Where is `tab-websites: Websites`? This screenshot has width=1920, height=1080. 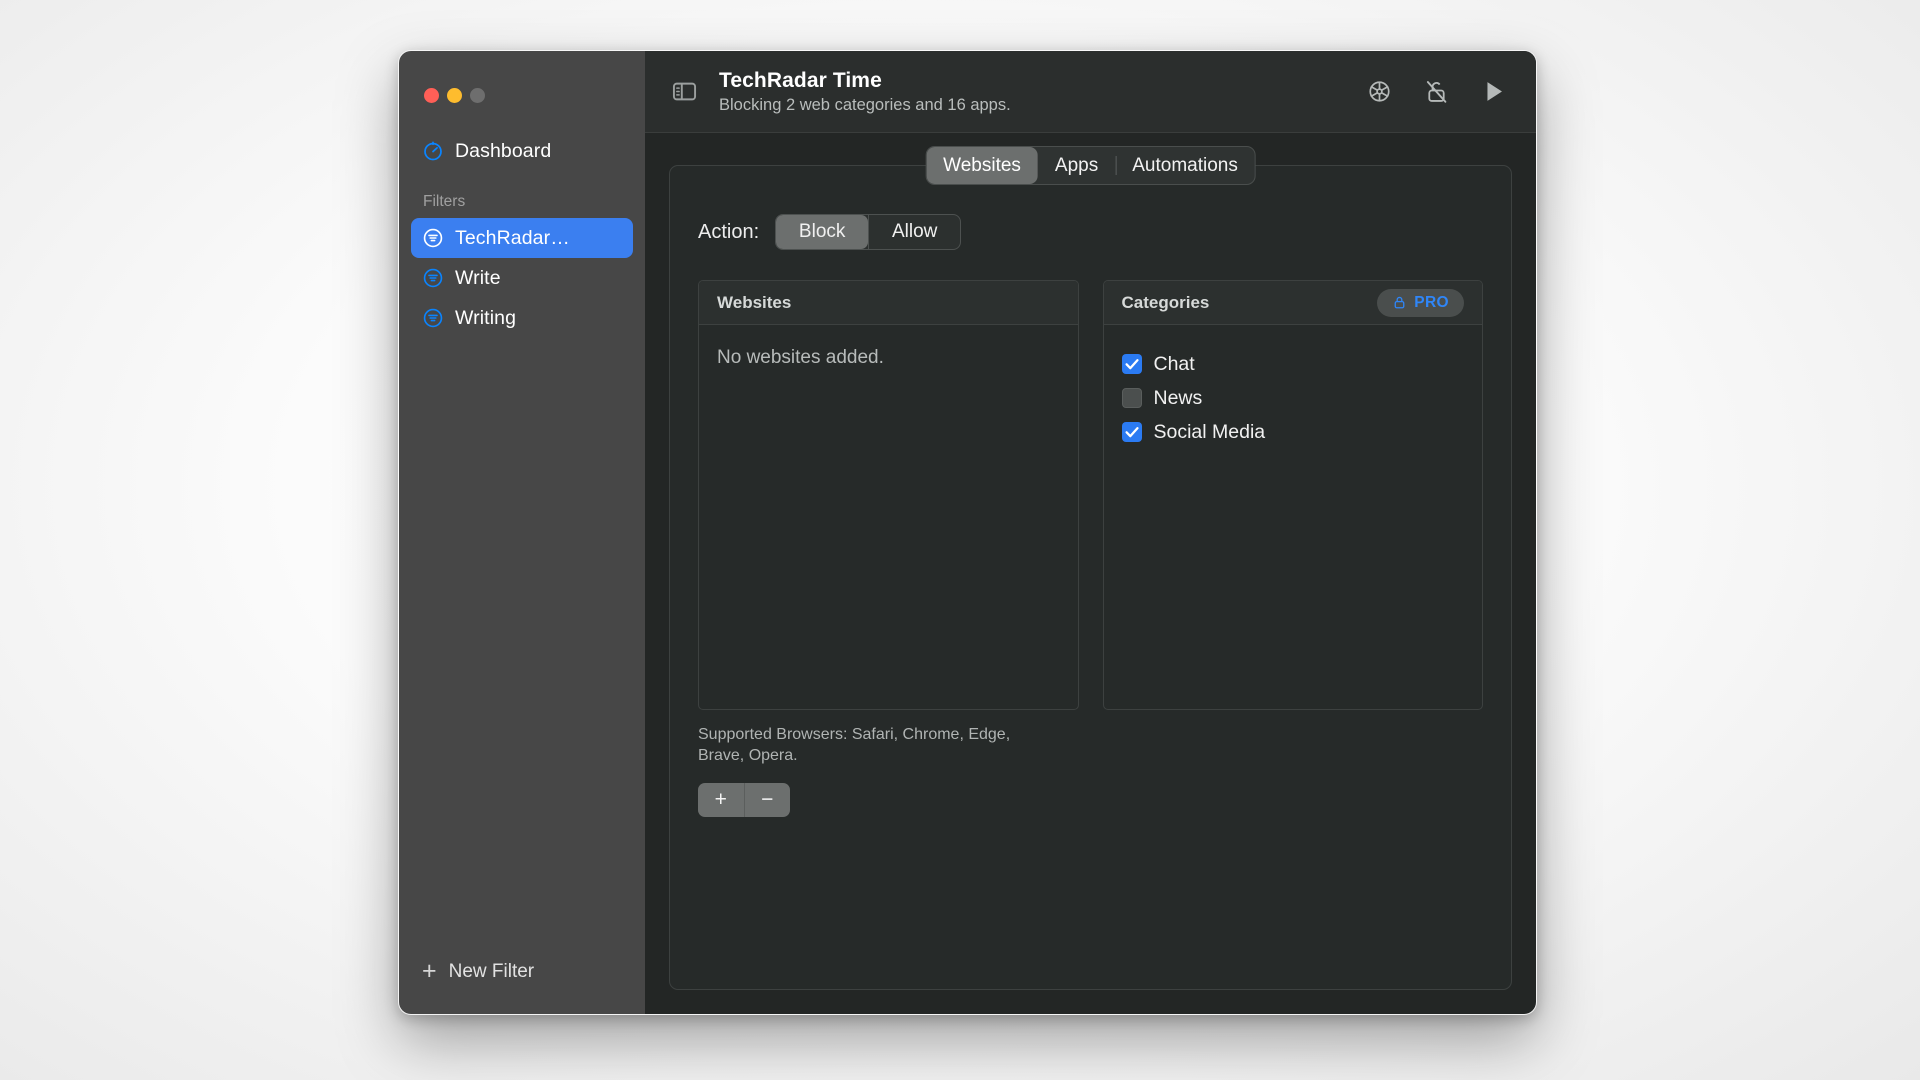
tab-websites: Websites is located at coordinates (982, 165).